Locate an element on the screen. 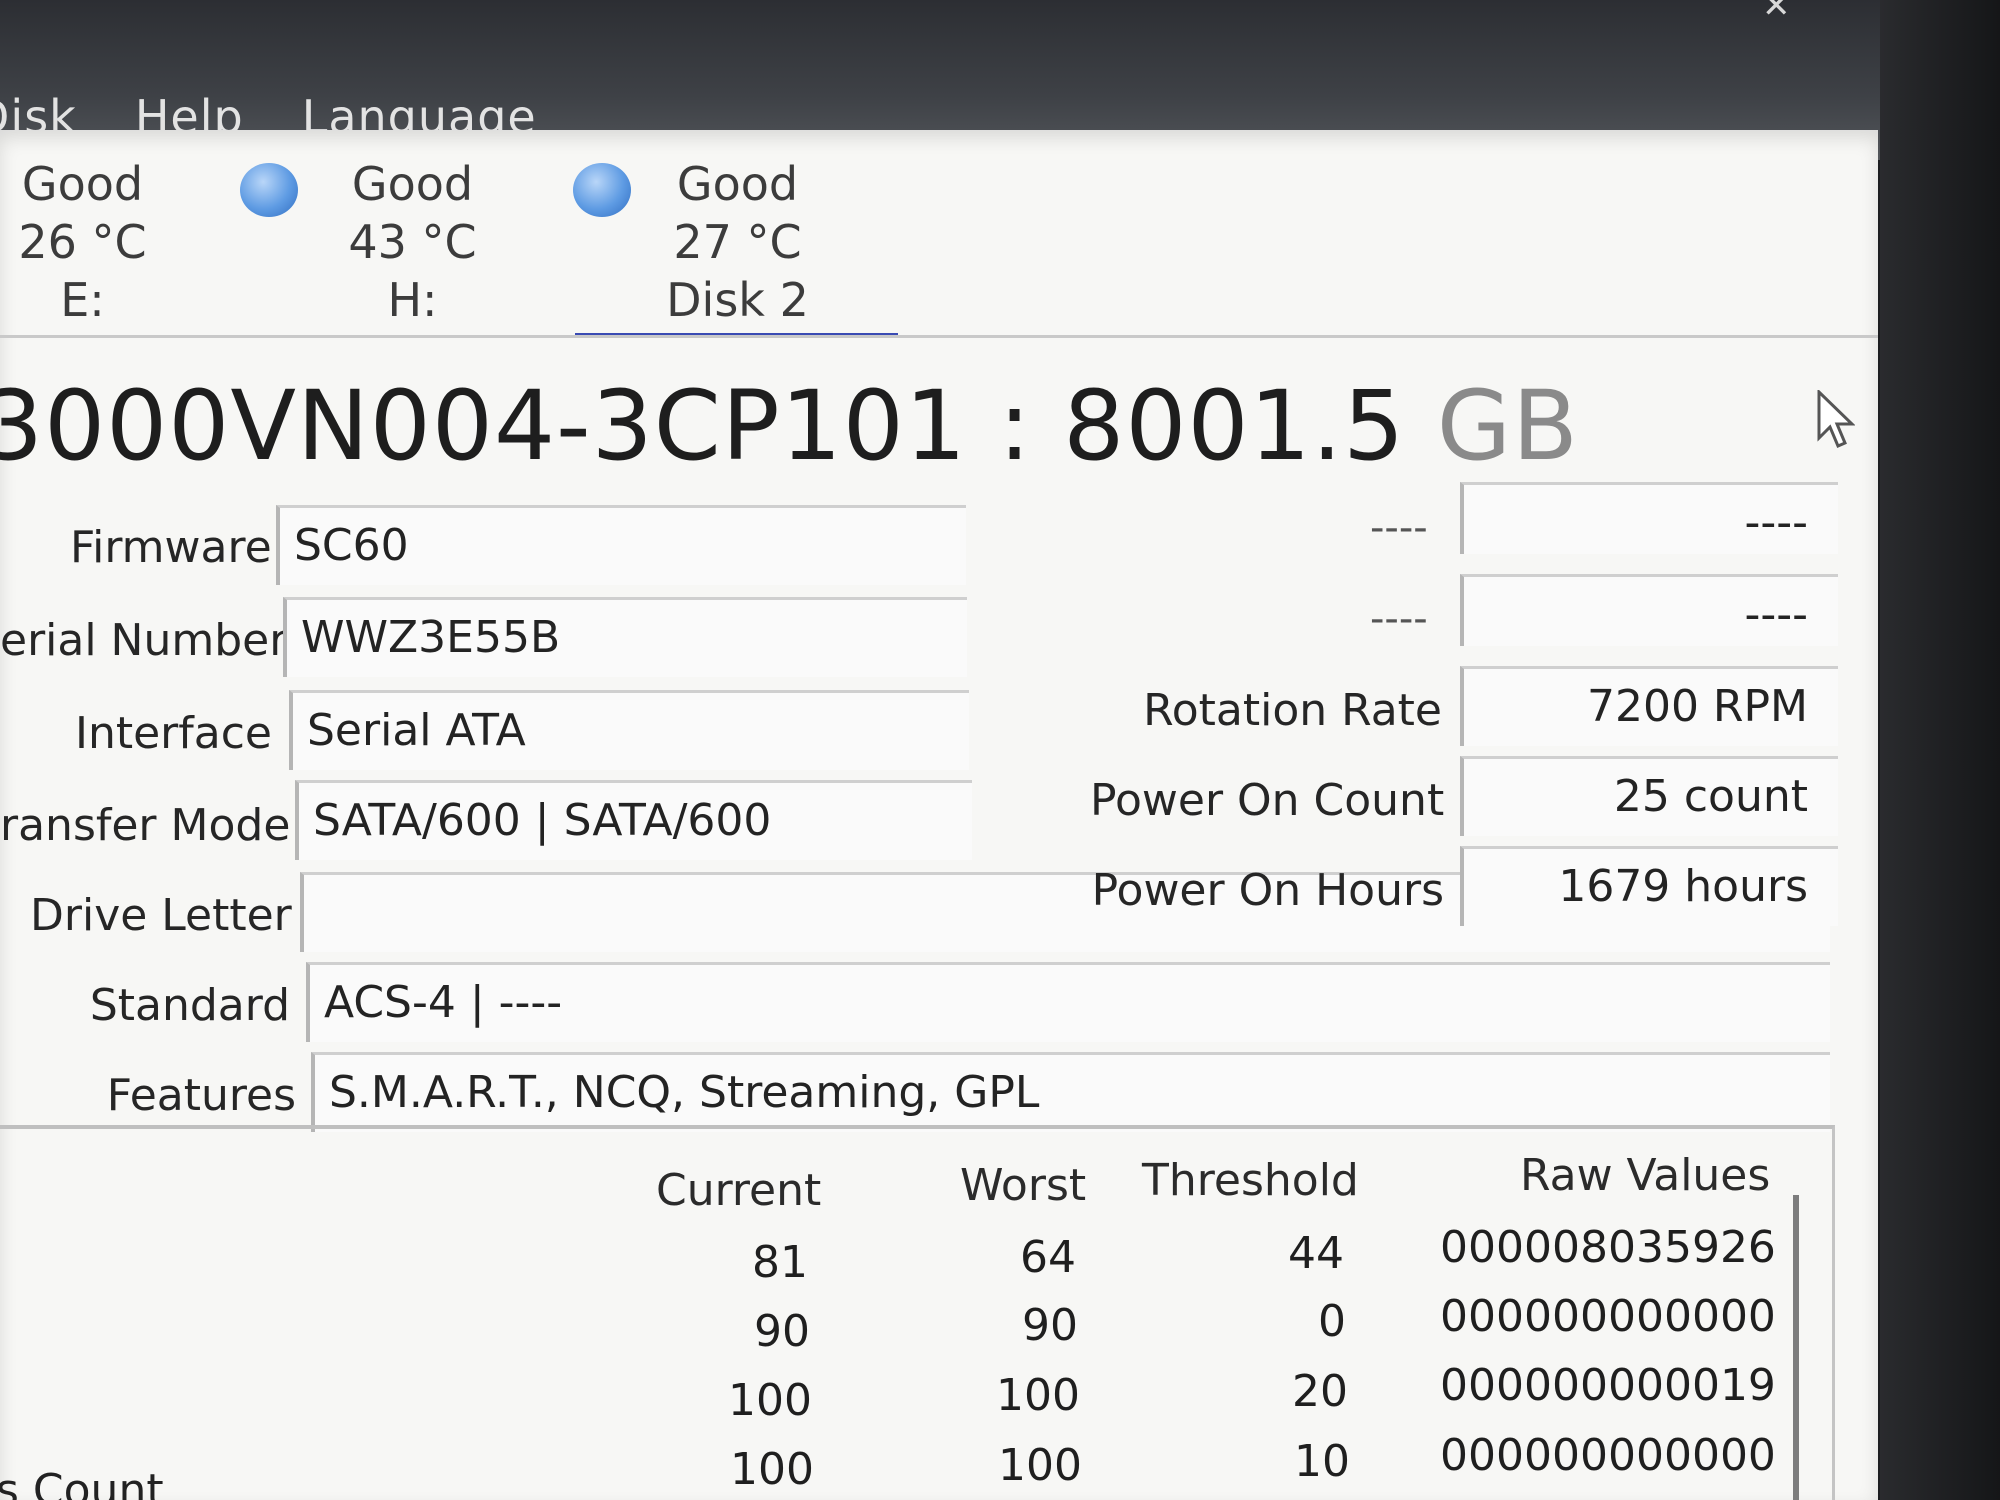  model-name: 3000VN004-3CP101 : 8001.5 is located at coordinates (703, 426).